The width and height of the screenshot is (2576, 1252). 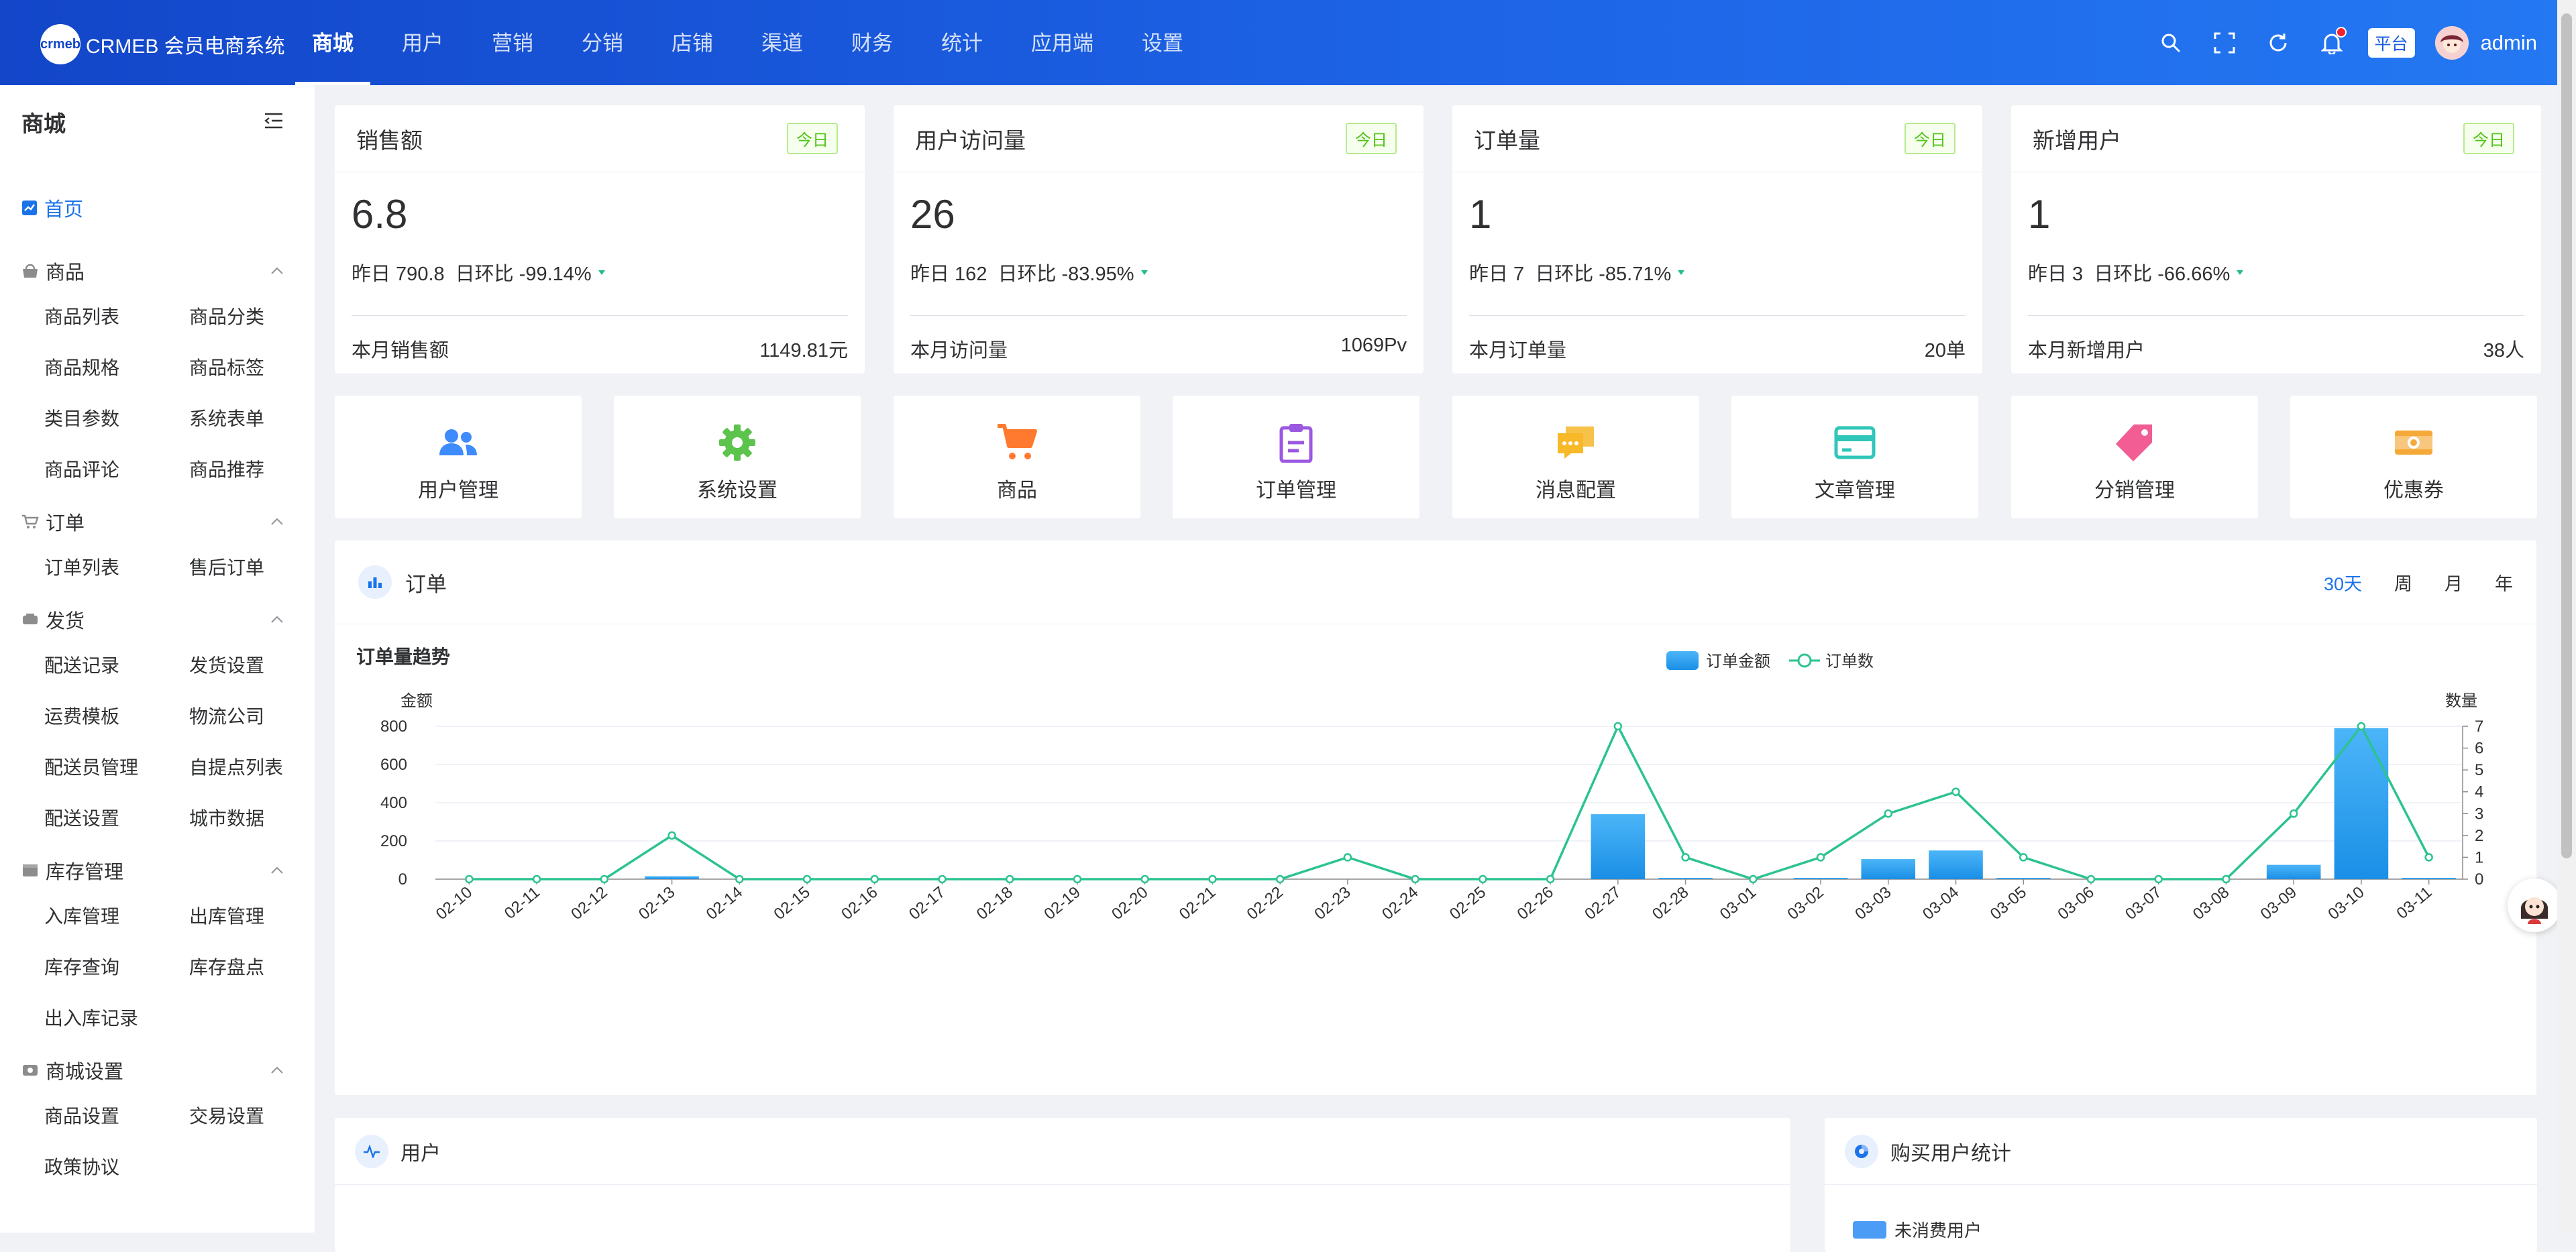 What do you see at coordinates (2343, 582) in the screenshot?
I see `period-30-days: 30天` at bounding box center [2343, 582].